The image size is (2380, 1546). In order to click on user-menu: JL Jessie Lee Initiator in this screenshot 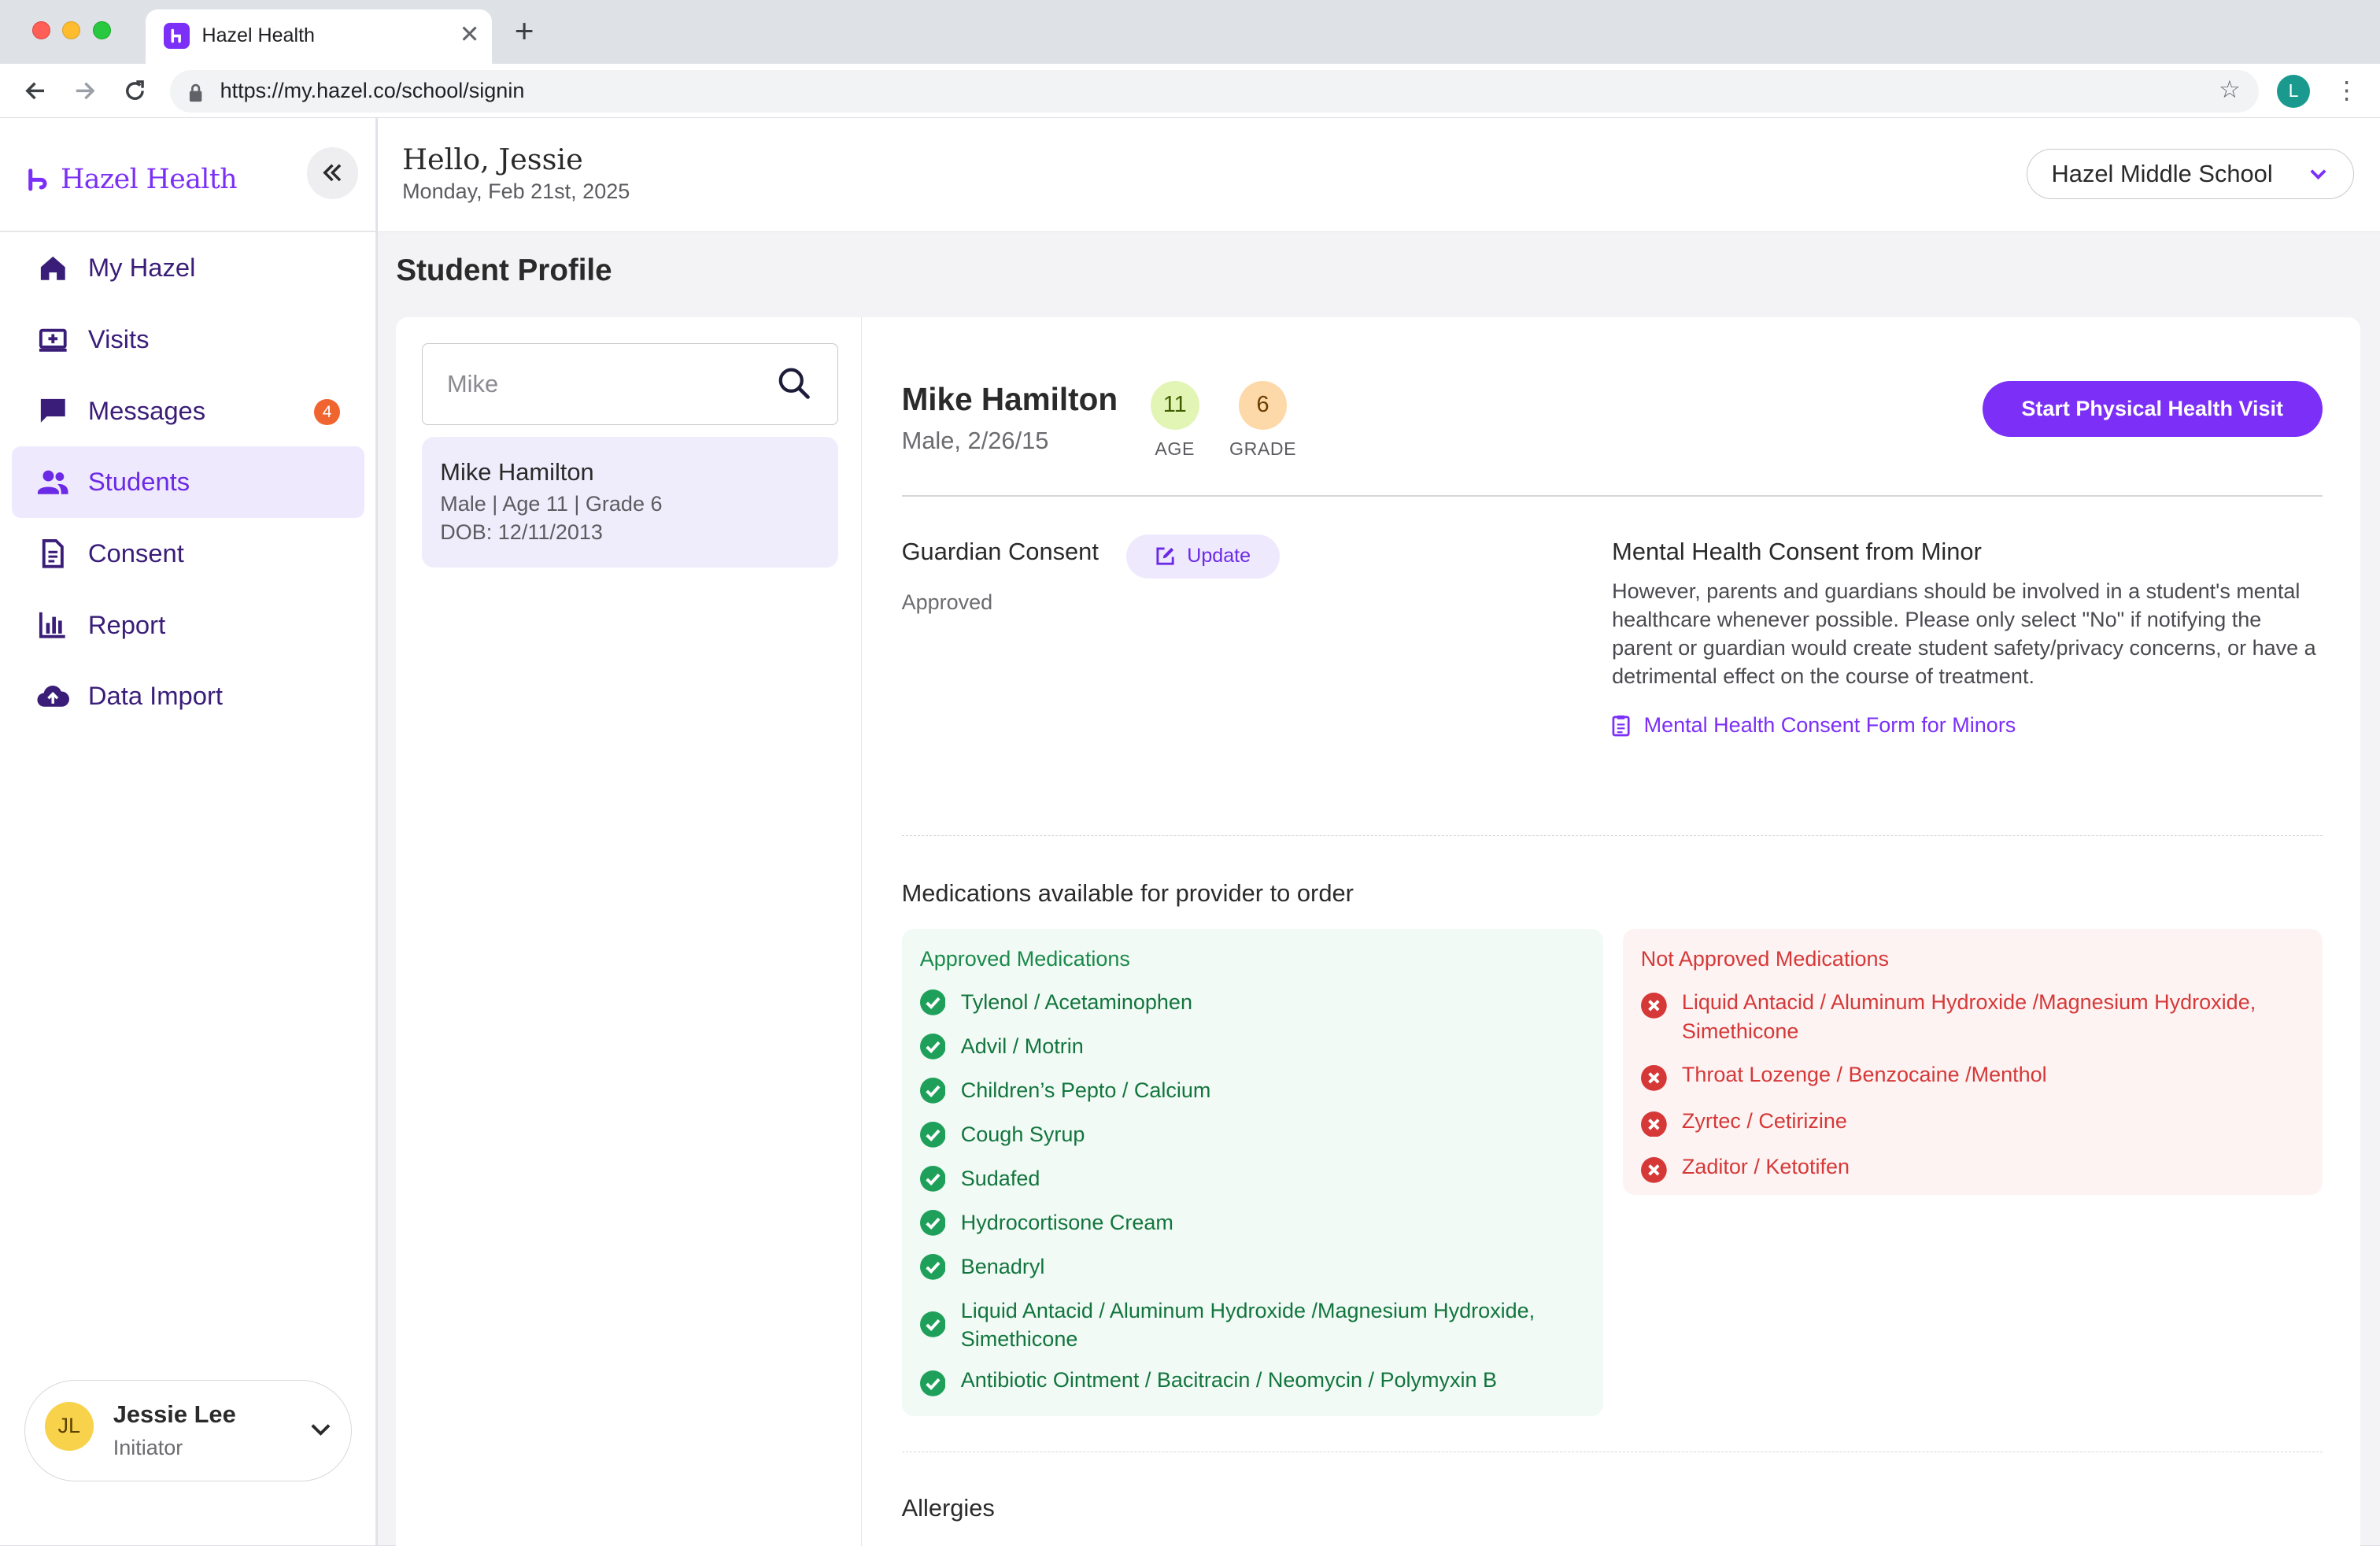, I will do `click(188, 1431)`.